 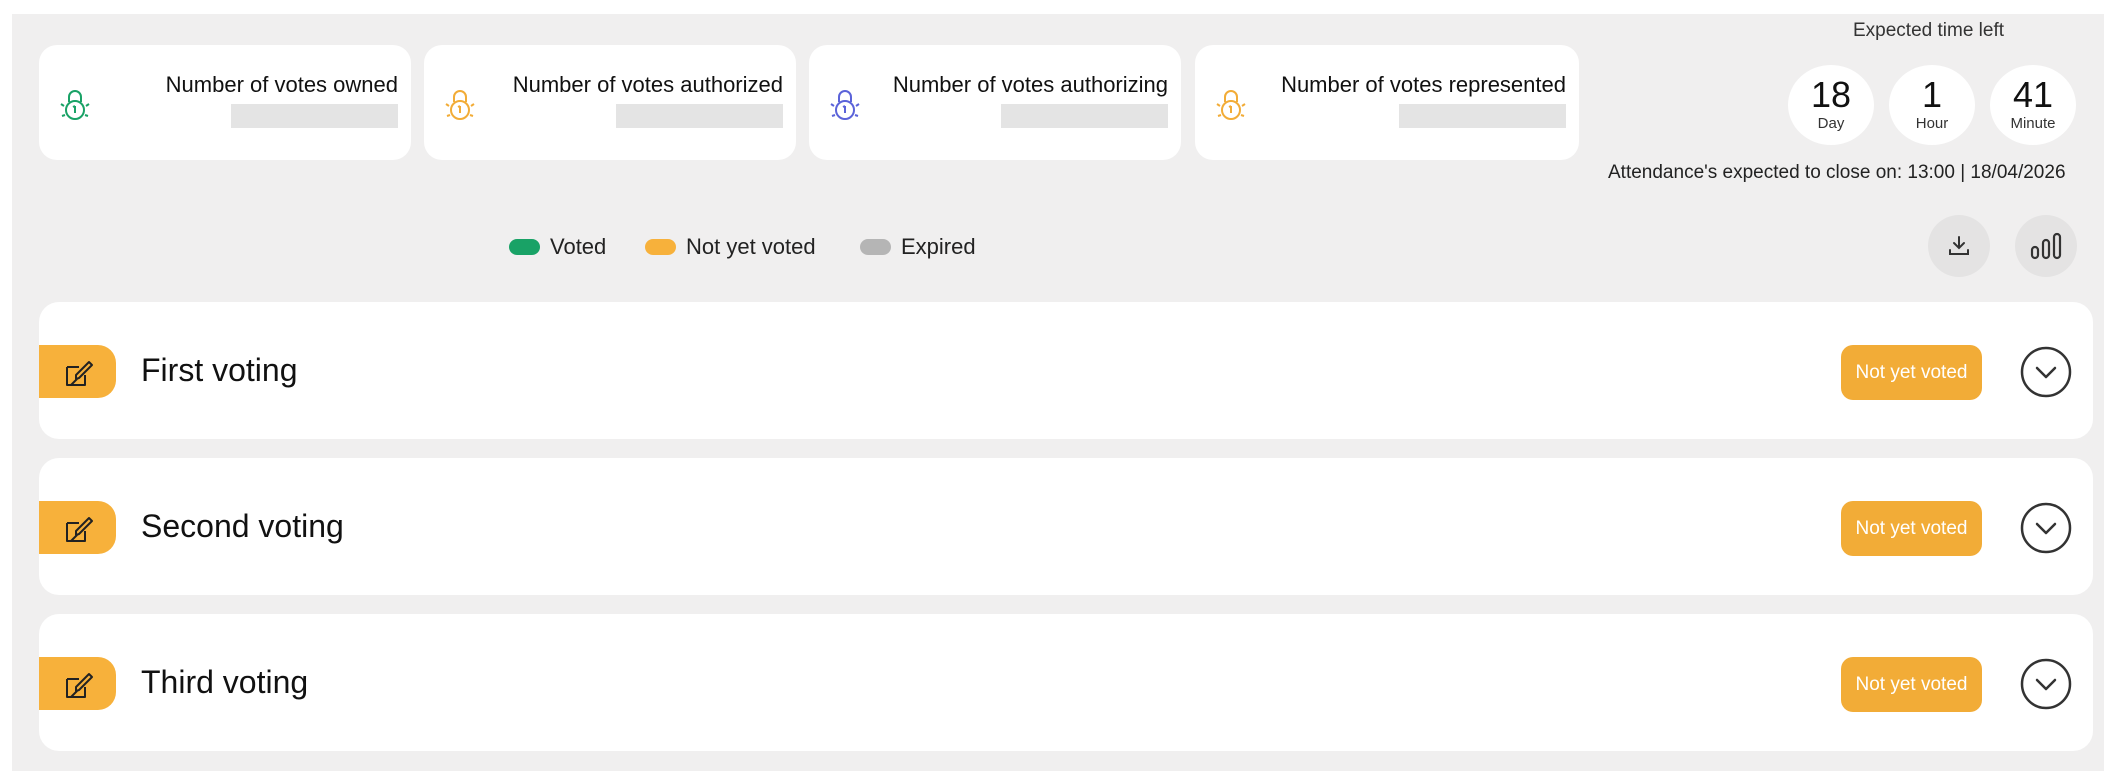 What do you see at coordinates (281, 84) in the screenshot?
I see `stat-label: Number of votes owned` at bounding box center [281, 84].